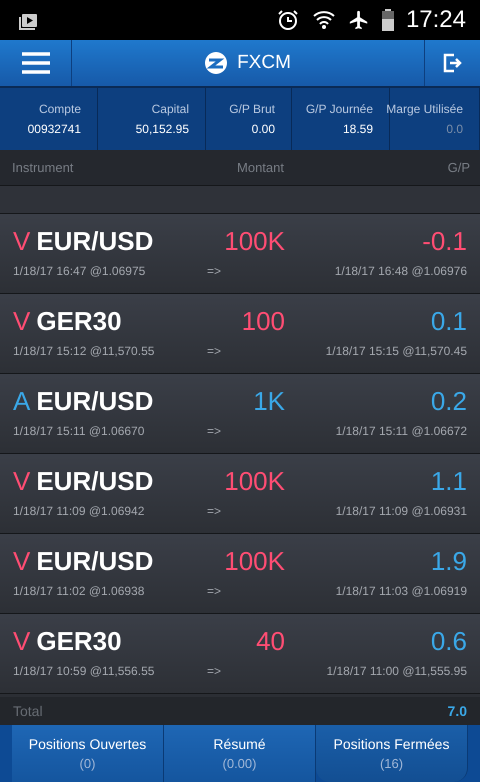 The width and height of the screenshot is (480, 782). What do you see at coordinates (459, 167) in the screenshot?
I see `column-header: G/P` at bounding box center [459, 167].